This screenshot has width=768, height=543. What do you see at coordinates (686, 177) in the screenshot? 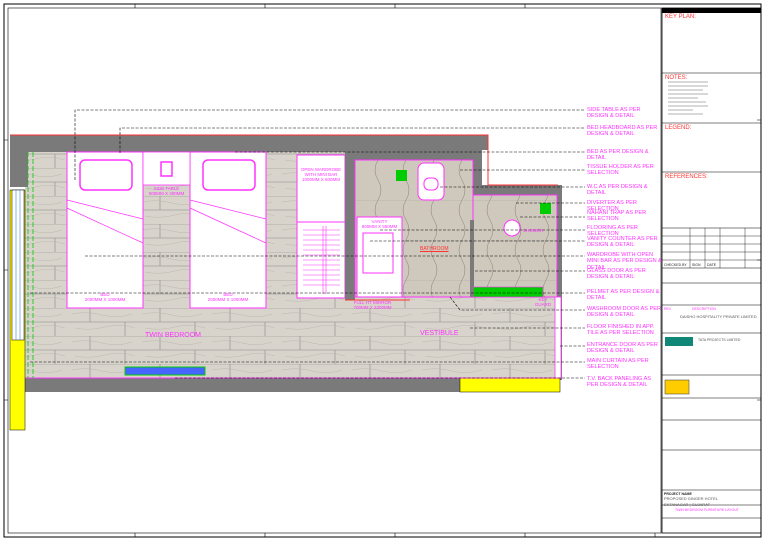
I see `references-heading: REFERENCES:` at bounding box center [686, 177].